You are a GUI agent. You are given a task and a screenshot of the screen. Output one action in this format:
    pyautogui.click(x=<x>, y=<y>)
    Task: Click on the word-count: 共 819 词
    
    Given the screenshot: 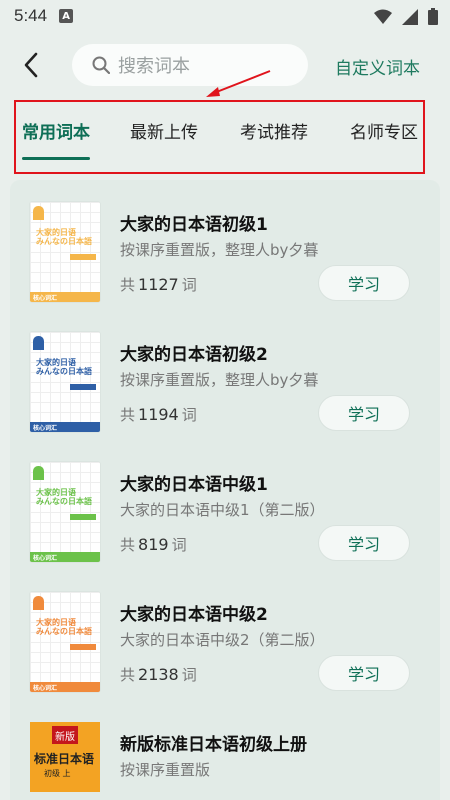 What is the action you would take?
    pyautogui.click(x=153, y=544)
    